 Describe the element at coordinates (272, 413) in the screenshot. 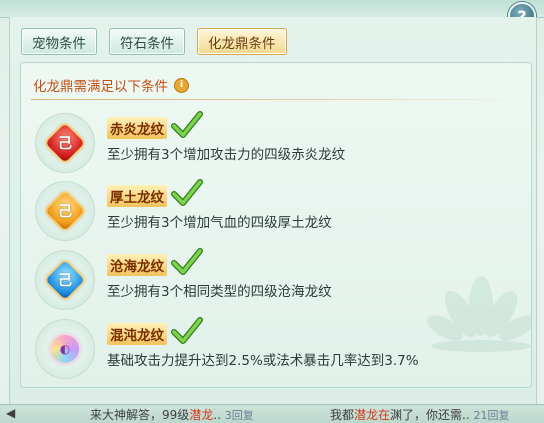

I see `chat-ticker: ◀ 来大神解答，99级潜龙.. 3回复 我都潜龙在渊了，你还需.. 21回复` at that location.